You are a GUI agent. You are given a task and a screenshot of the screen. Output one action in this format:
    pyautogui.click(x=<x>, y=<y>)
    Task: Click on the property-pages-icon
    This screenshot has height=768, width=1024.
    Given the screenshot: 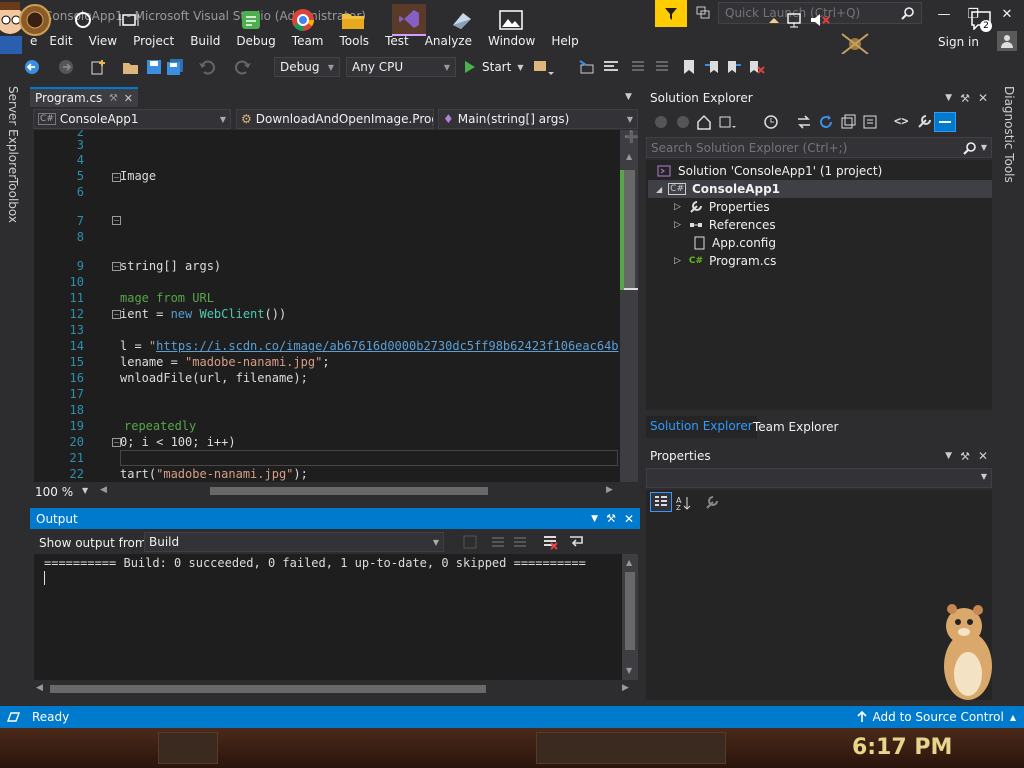 What is the action you would take?
    pyautogui.click(x=712, y=503)
    